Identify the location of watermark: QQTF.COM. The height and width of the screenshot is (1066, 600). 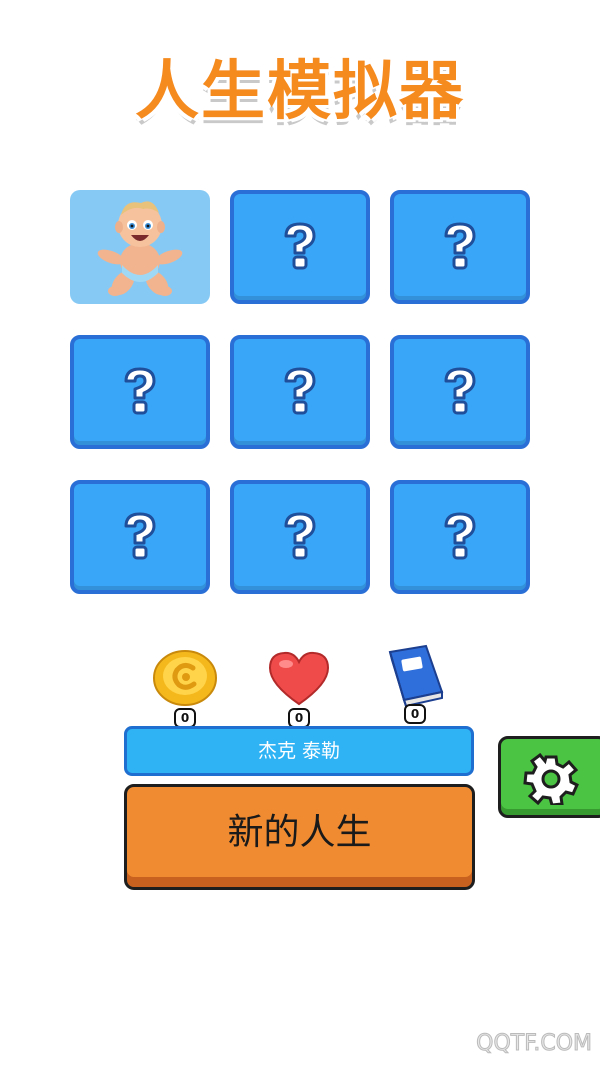
(534, 1044).